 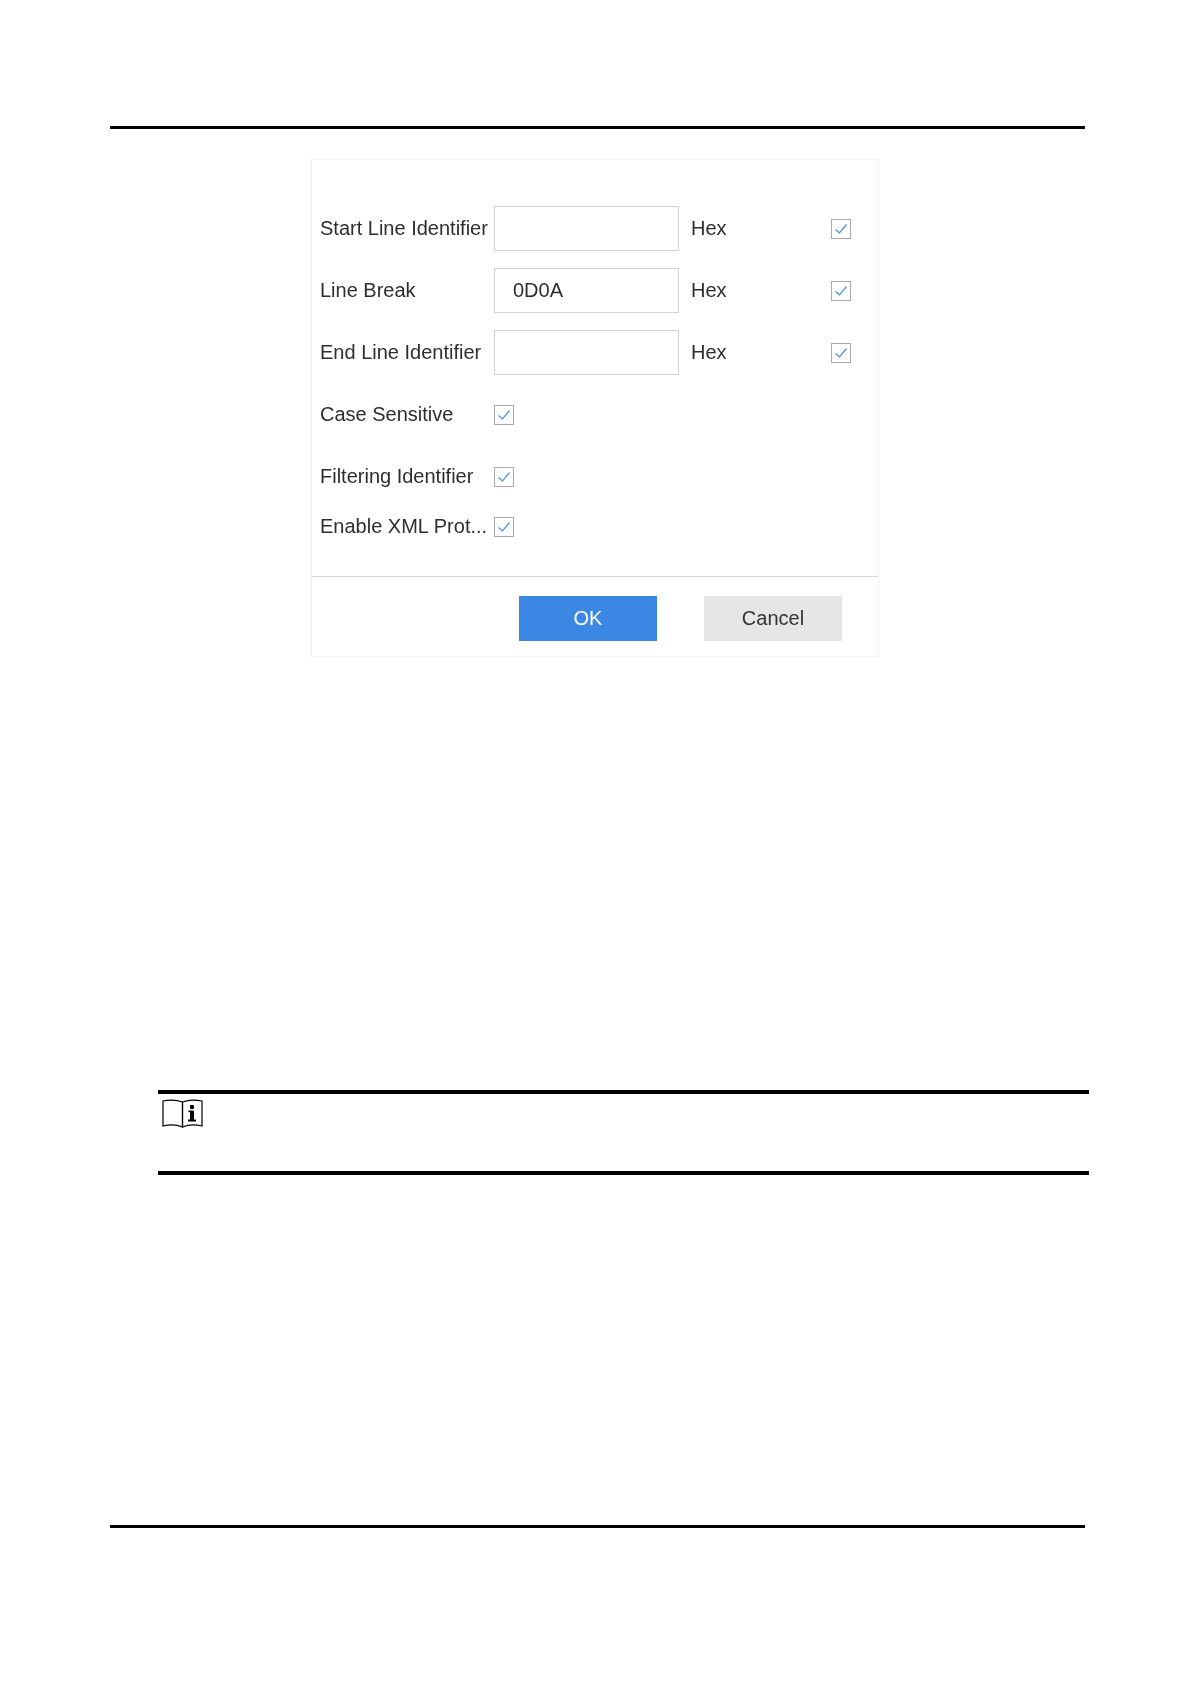 I want to click on option-label: Case Sensitive, so click(x=387, y=414).